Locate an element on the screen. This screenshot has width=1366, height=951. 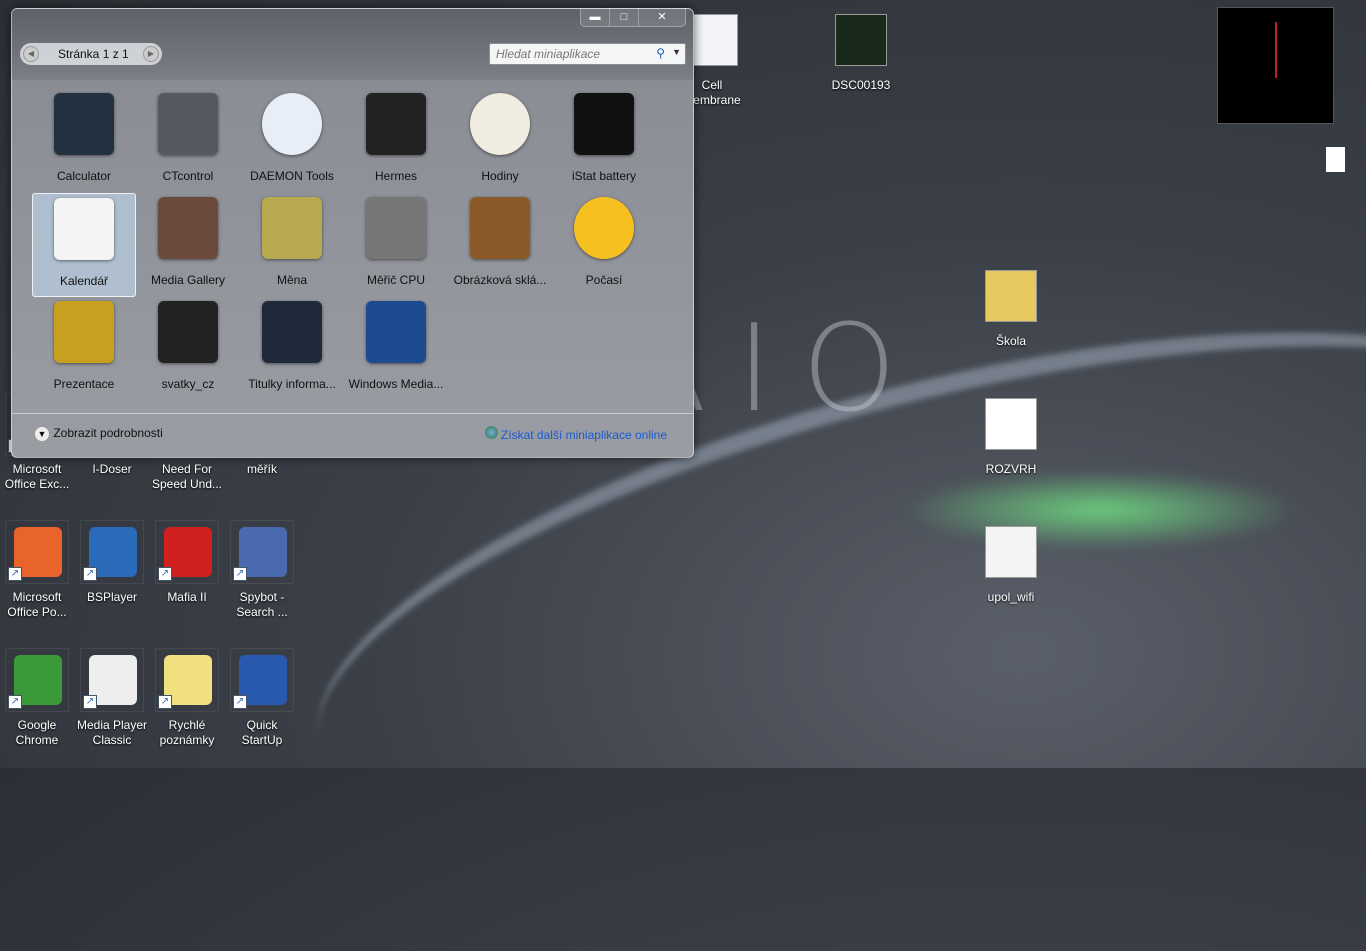
page-navigator: ◀ Stránka 1 z 1 ▶ is located at coordinates (91, 54).